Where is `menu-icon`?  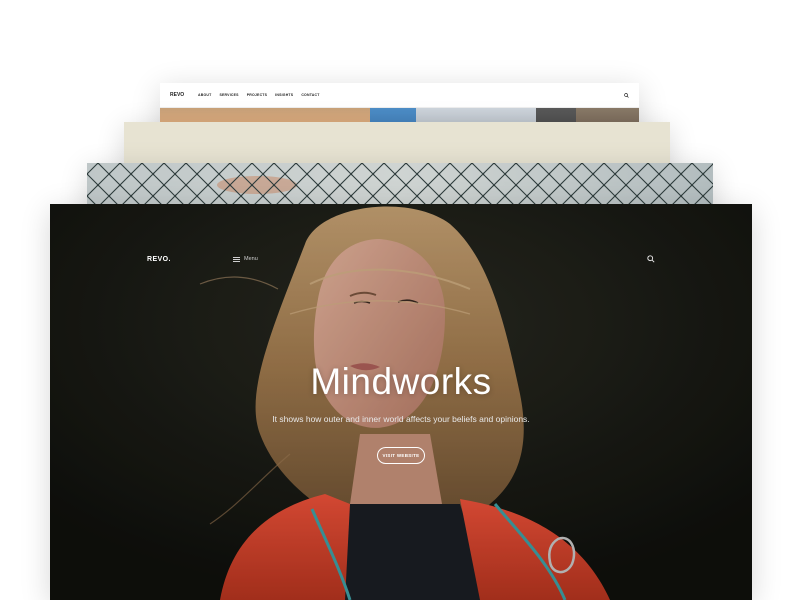
menu-icon is located at coordinates (236, 259).